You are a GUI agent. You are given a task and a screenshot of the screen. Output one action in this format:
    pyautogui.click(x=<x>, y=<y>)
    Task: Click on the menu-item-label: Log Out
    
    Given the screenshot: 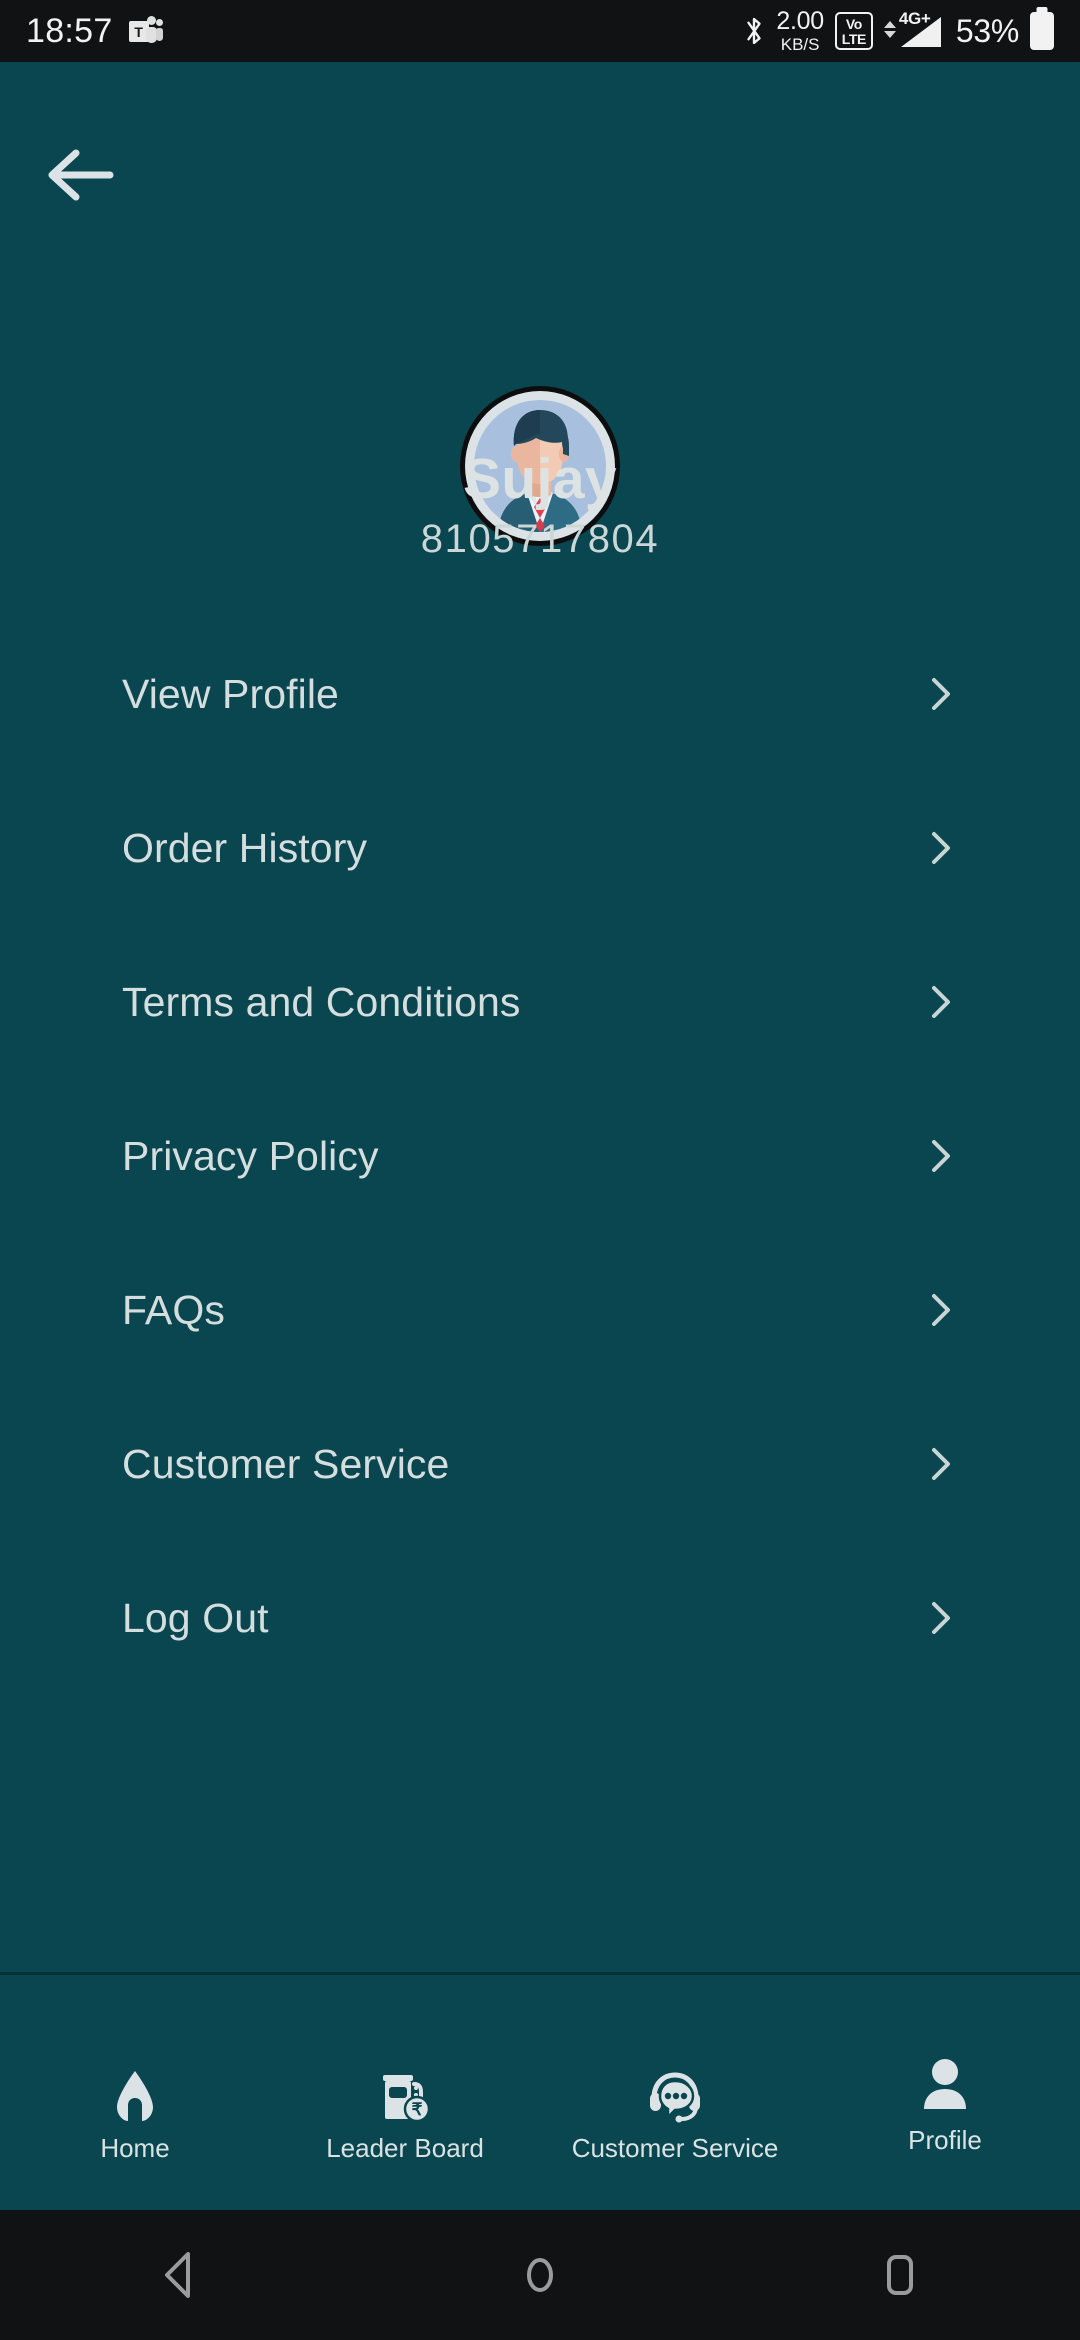 What is the action you would take?
    pyautogui.click(x=195, y=1617)
    